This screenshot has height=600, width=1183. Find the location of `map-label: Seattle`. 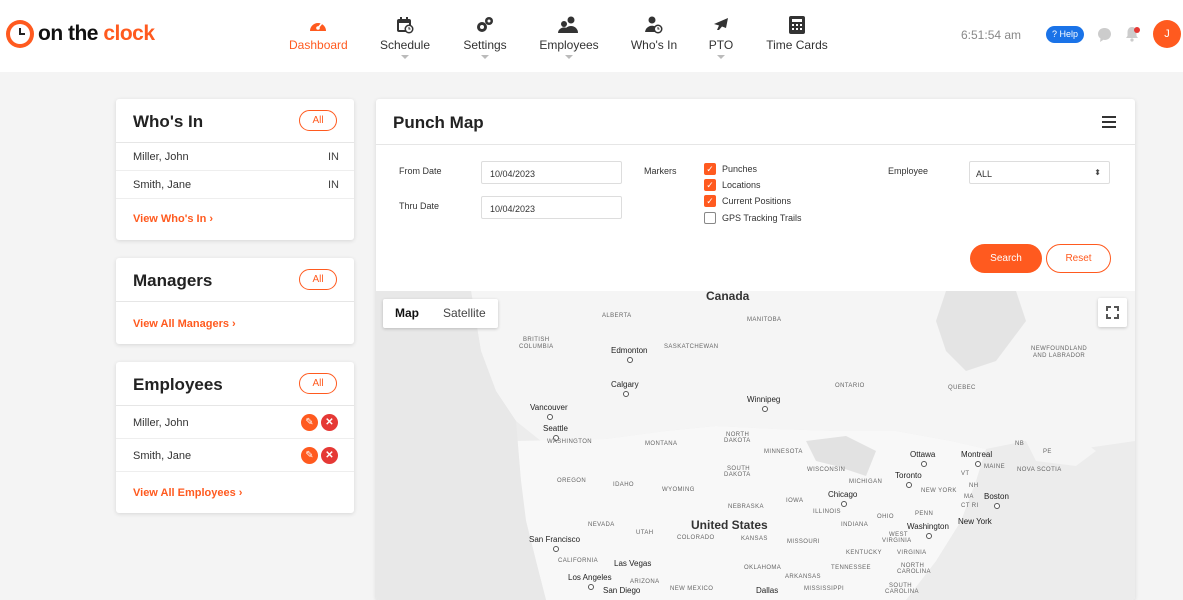

map-label: Seattle is located at coordinates (555, 432).